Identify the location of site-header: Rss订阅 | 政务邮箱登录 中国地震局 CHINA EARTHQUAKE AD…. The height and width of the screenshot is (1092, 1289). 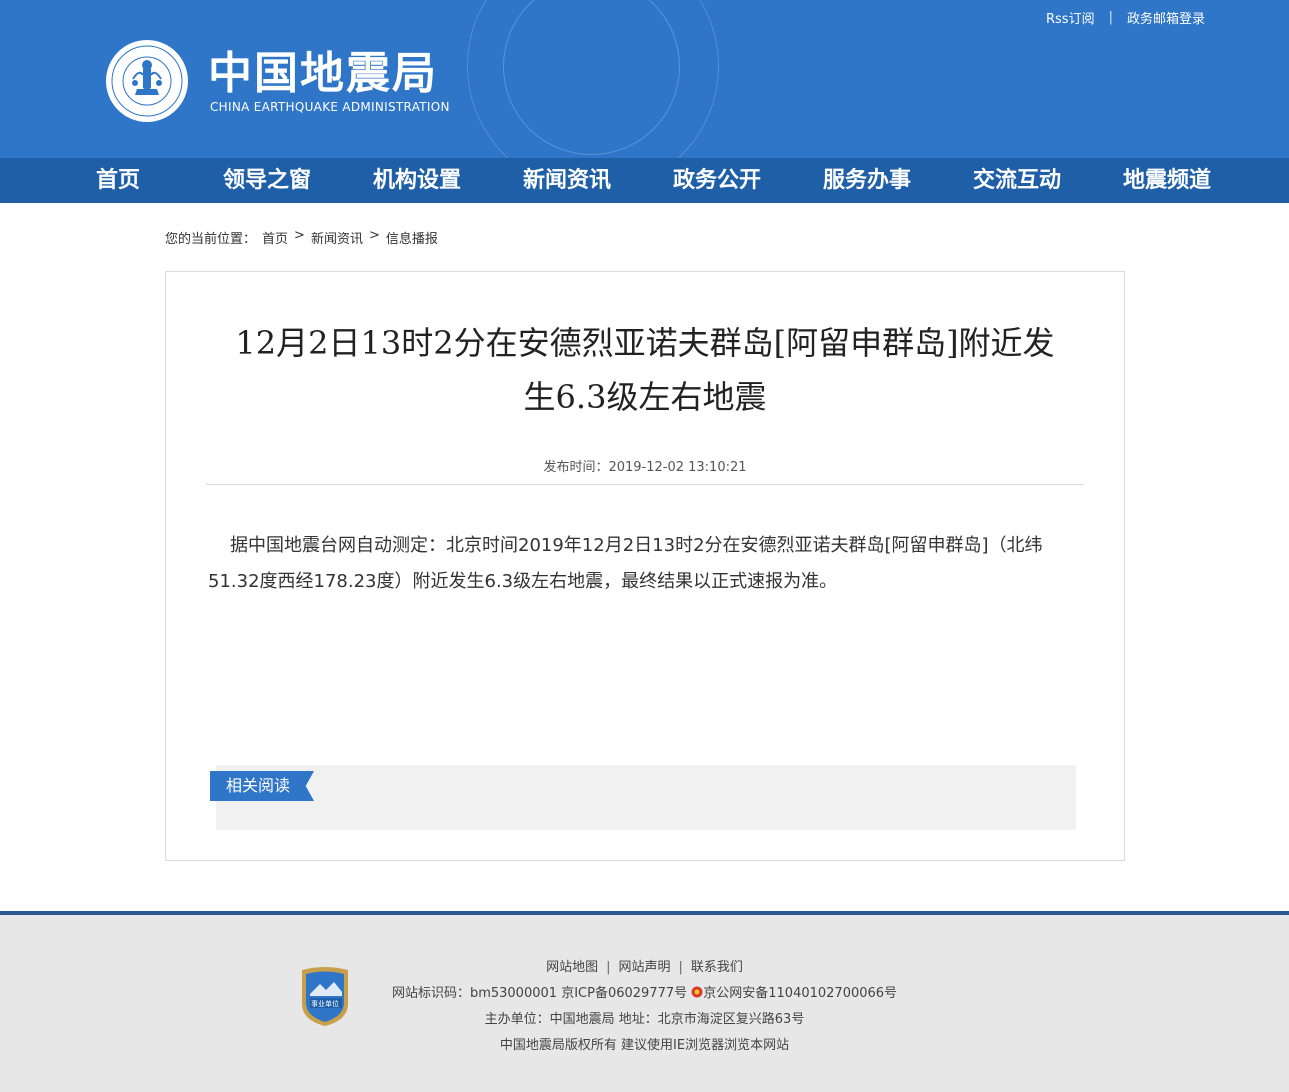
(644, 79).